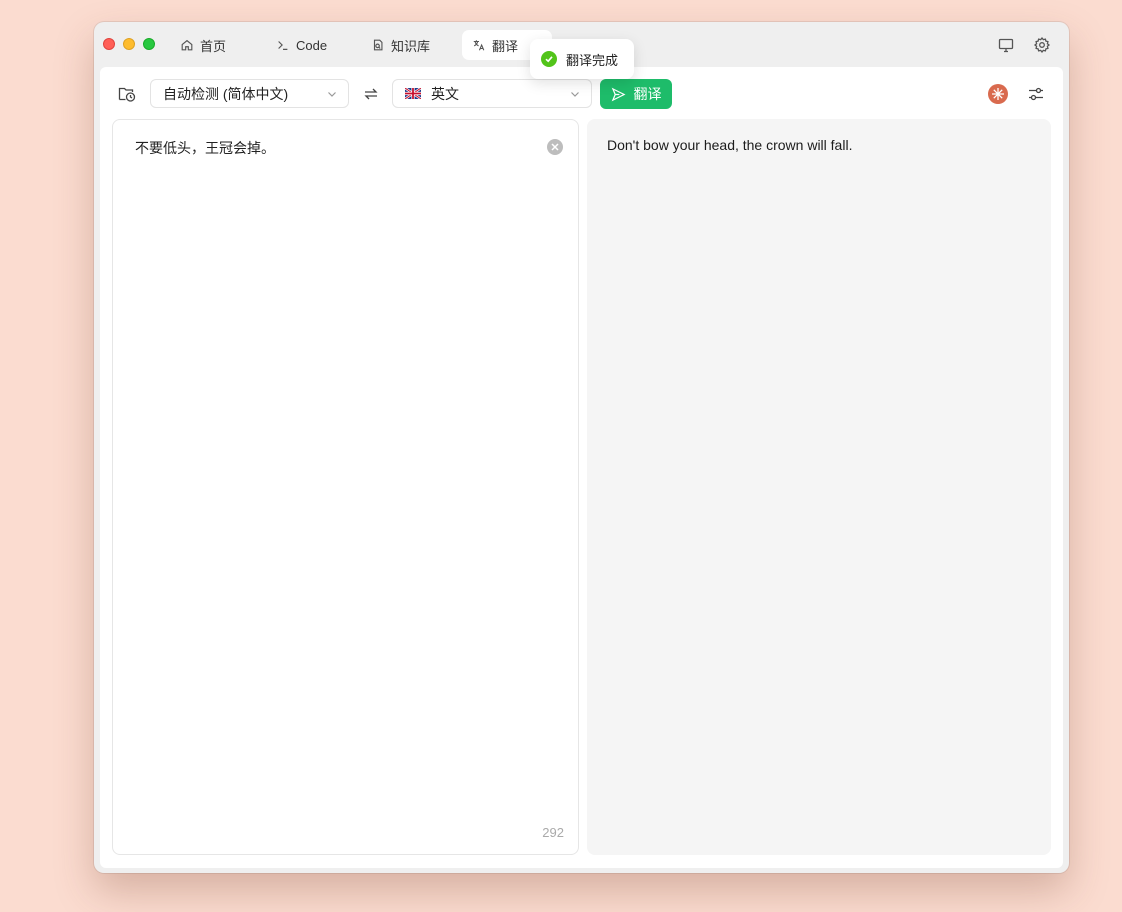 The image size is (1122, 912). What do you see at coordinates (312, 45) in the screenshot?
I see `tab-code-label: Code` at bounding box center [312, 45].